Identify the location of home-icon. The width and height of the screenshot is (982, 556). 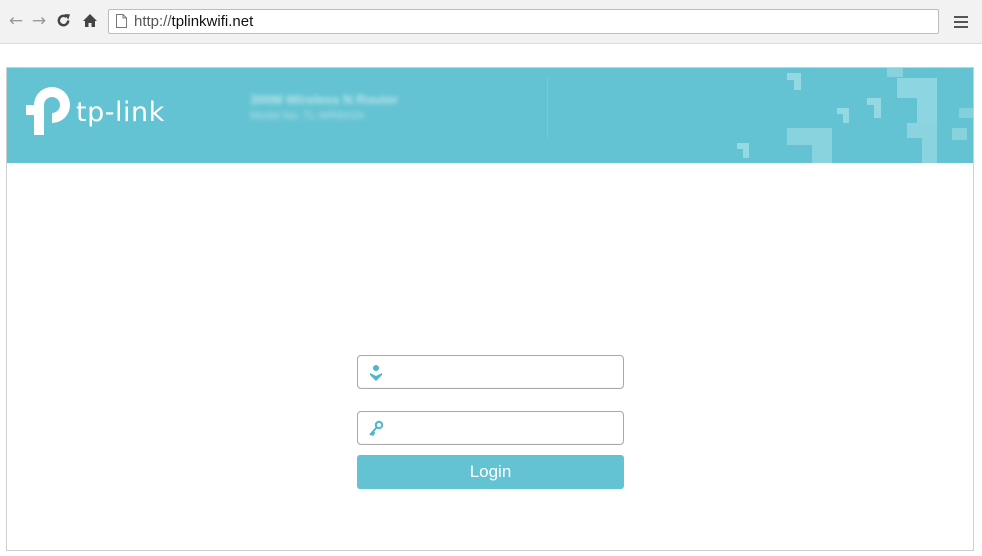
(90, 20).